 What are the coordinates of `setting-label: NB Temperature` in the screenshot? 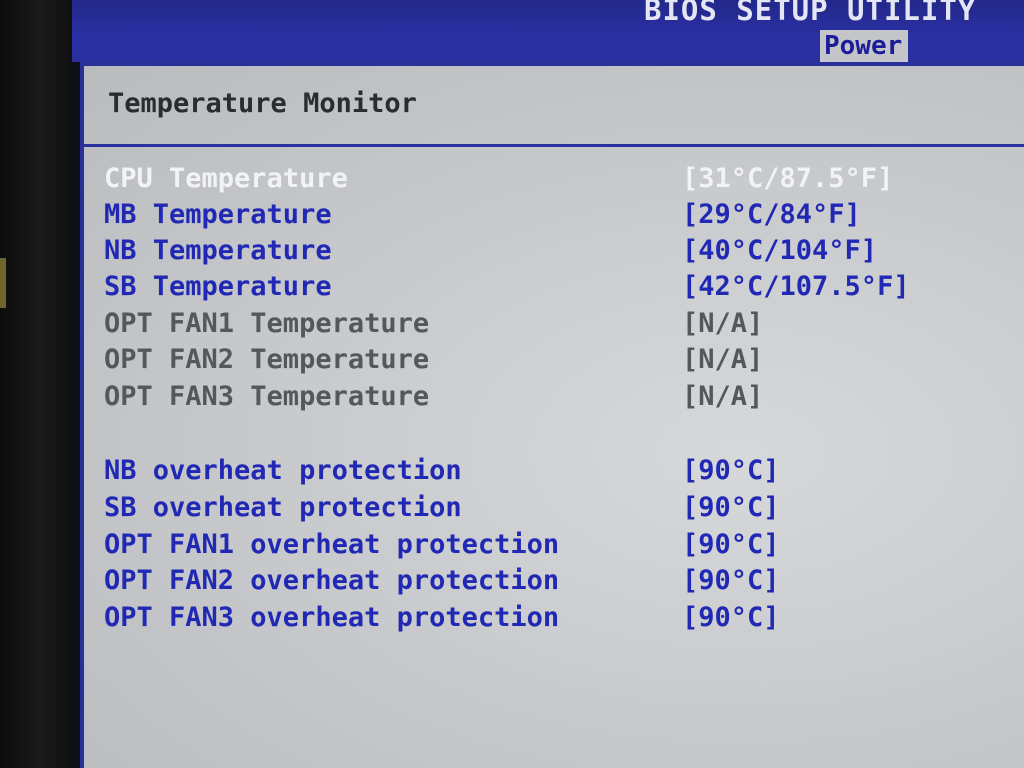 It's located at (218, 250).